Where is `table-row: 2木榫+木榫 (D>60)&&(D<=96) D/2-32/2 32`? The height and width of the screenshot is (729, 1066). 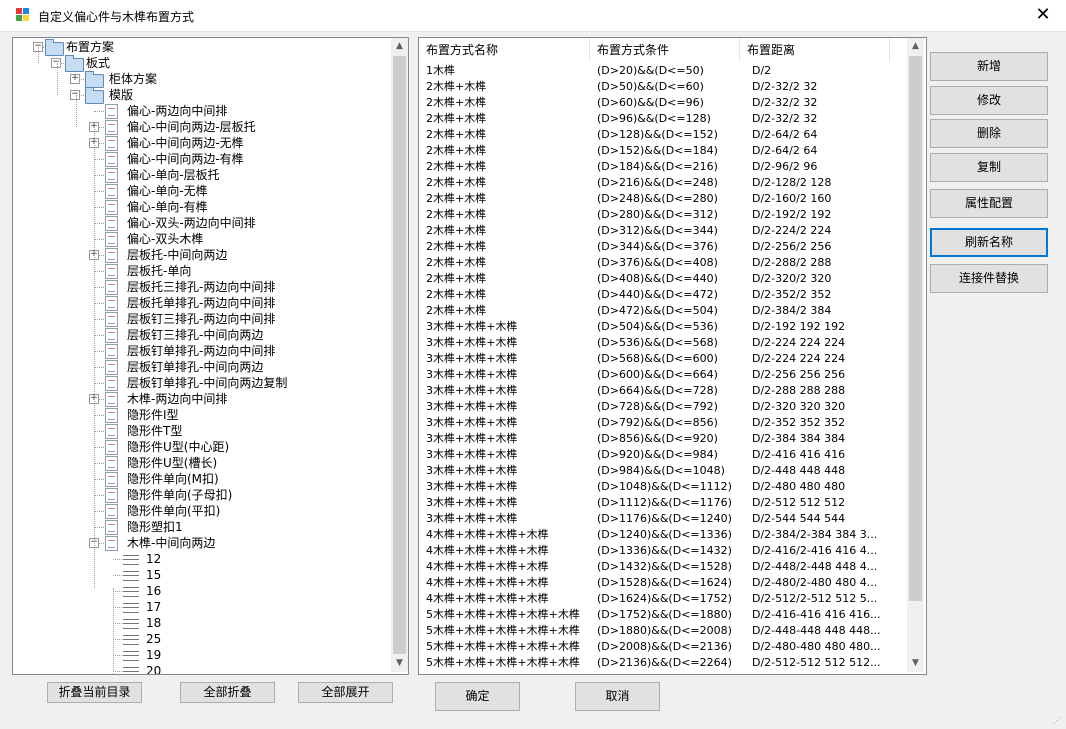 table-row: 2木榫+木榫 (D>60)&&(D<=96) D/2-32/2 32 is located at coordinates (663, 103).